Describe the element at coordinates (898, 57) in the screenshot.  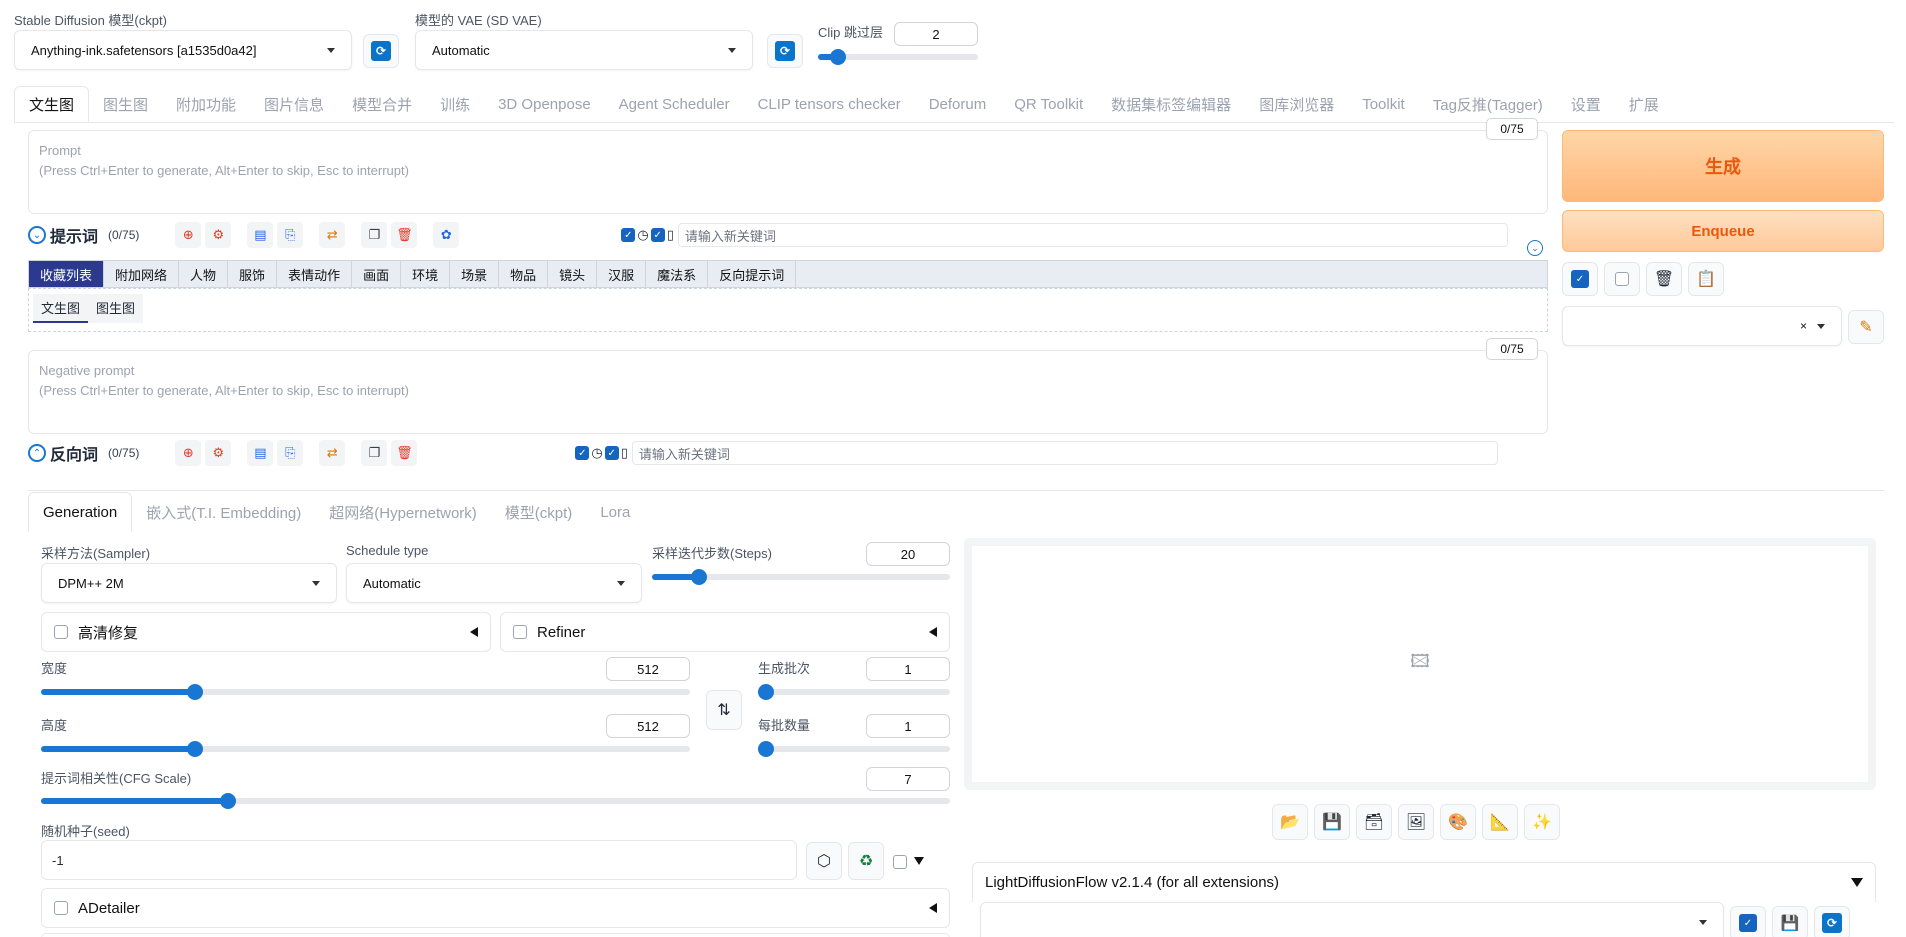
I see `clip-skip-slider` at that location.